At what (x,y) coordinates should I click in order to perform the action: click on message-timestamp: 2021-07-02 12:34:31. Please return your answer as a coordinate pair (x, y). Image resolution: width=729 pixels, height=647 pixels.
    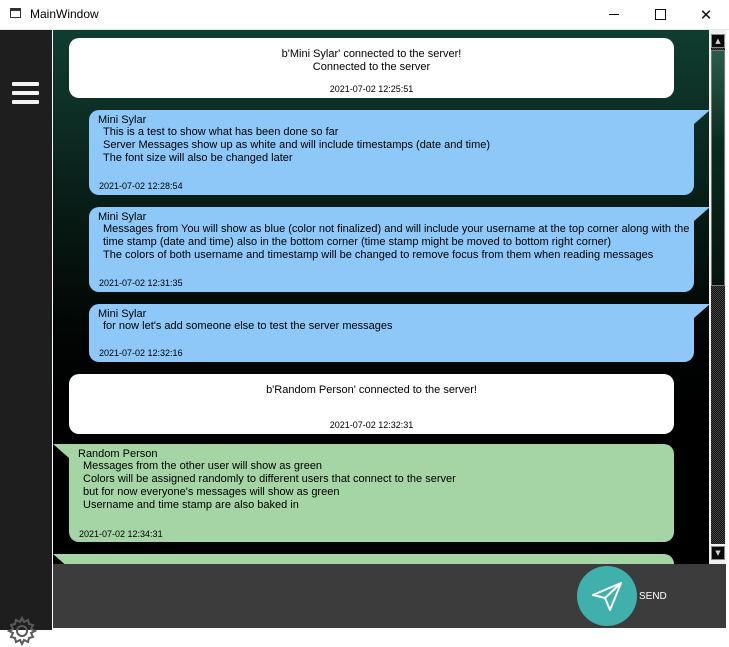
    Looking at the image, I should click on (121, 534).